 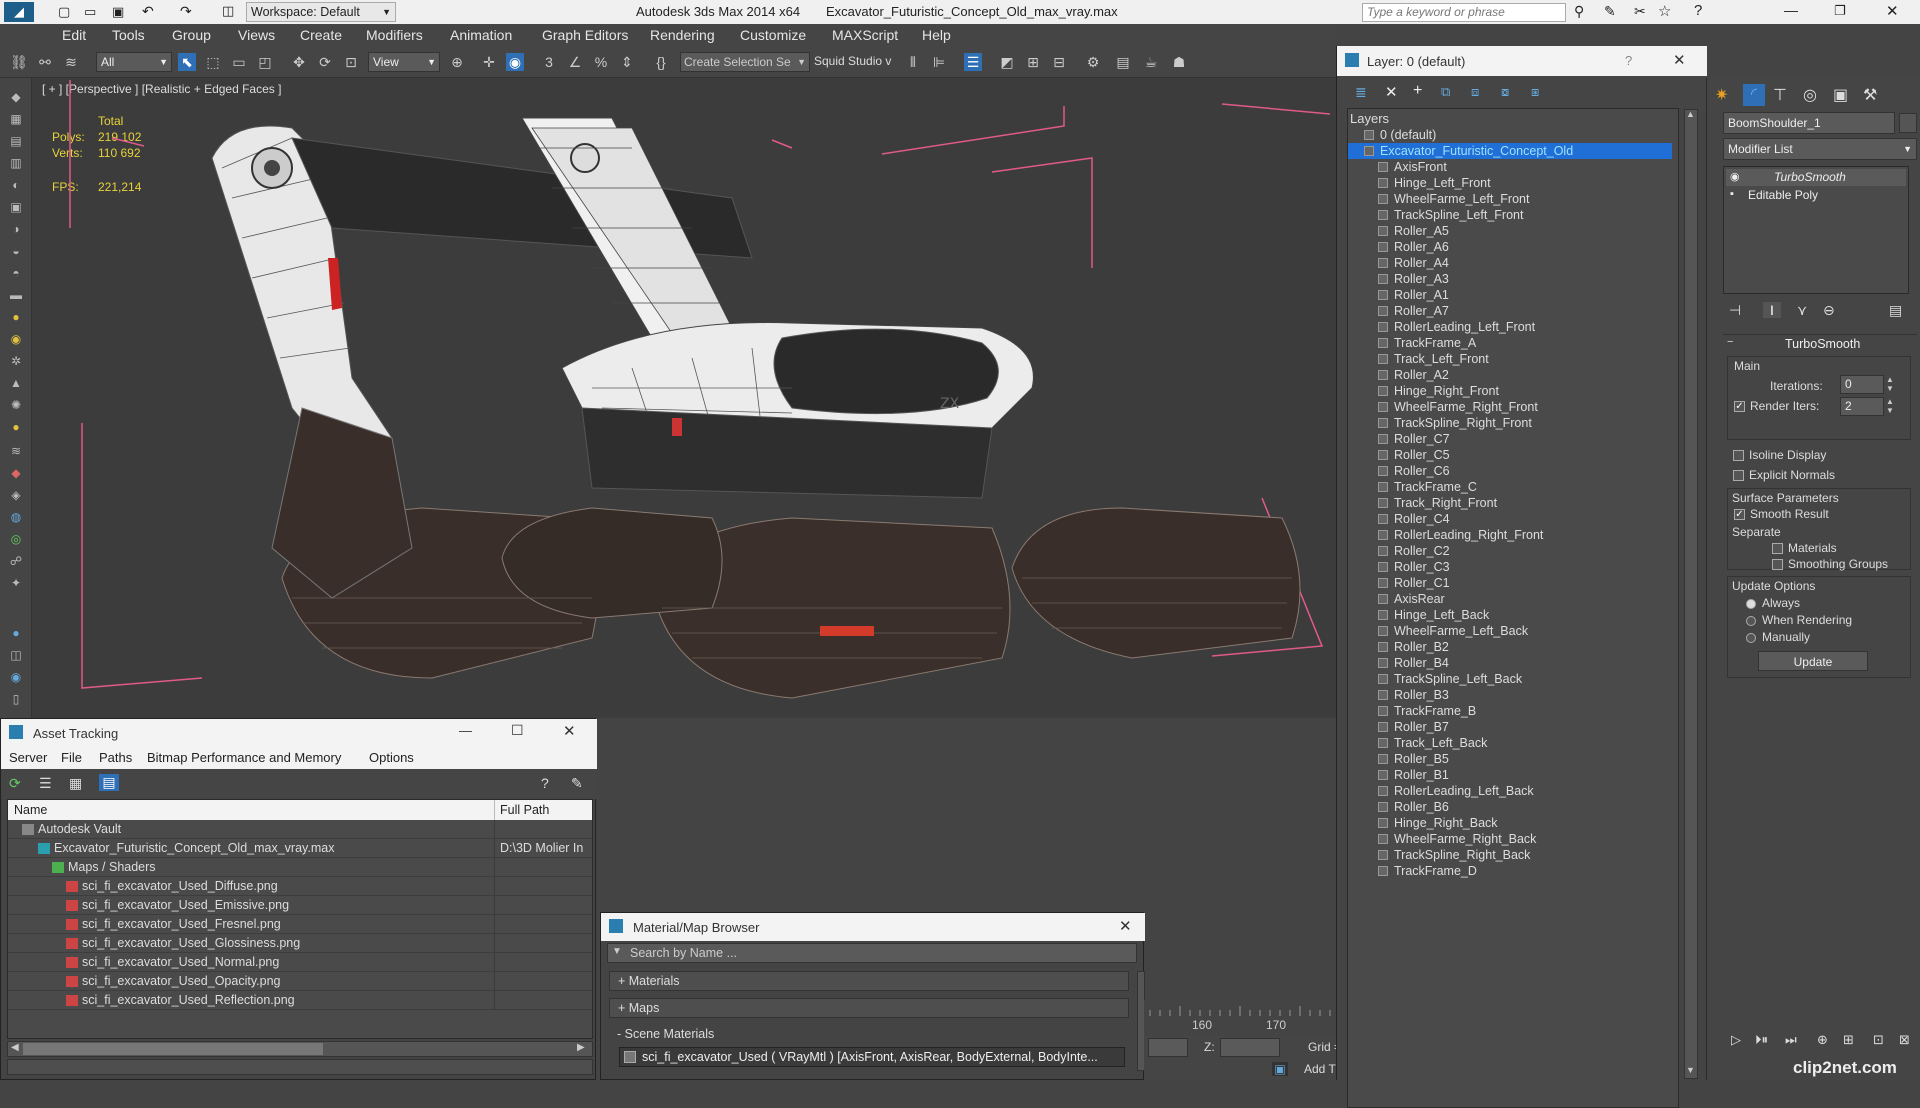 What do you see at coordinates (1033, 62) in the screenshot?
I see `schematic-view-icon: ⊞` at bounding box center [1033, 62].